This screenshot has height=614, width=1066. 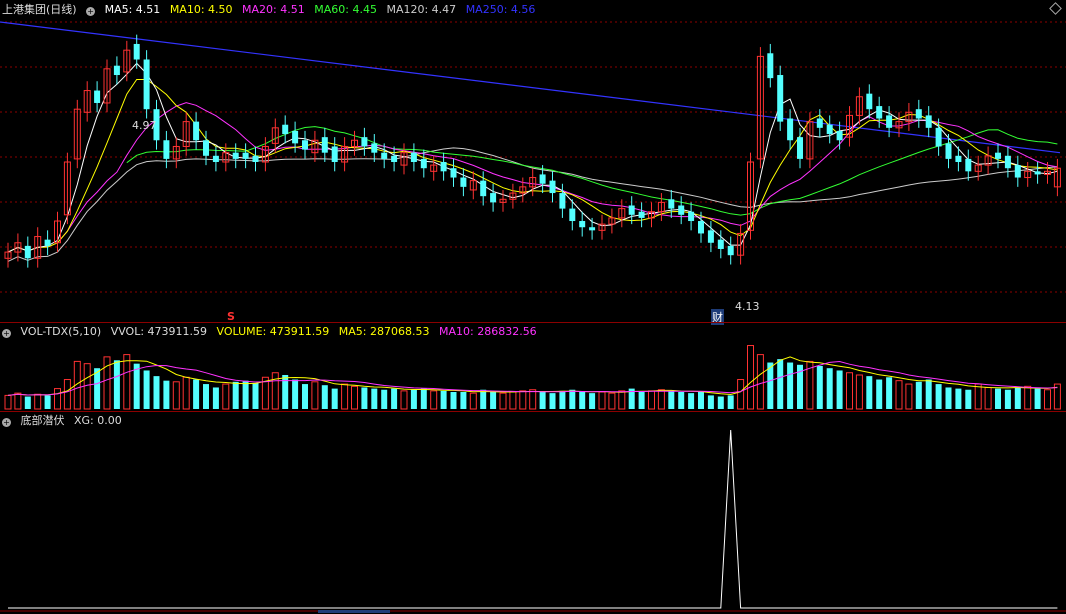 I want to click on ma20-label: MA20: 4.51, so click(x=273, y=9).